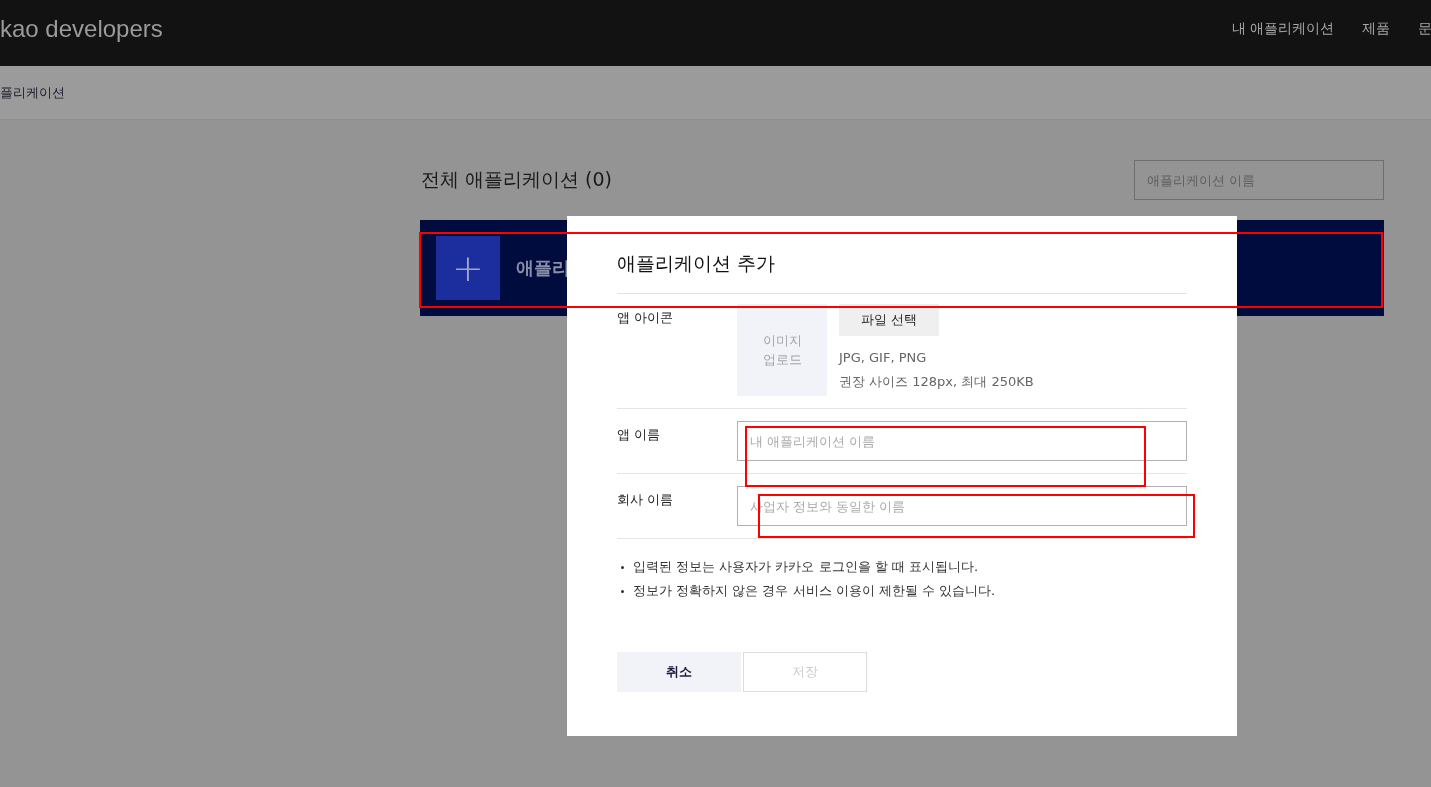  I want to click on logo-text: kao developers, so click(81, 29).